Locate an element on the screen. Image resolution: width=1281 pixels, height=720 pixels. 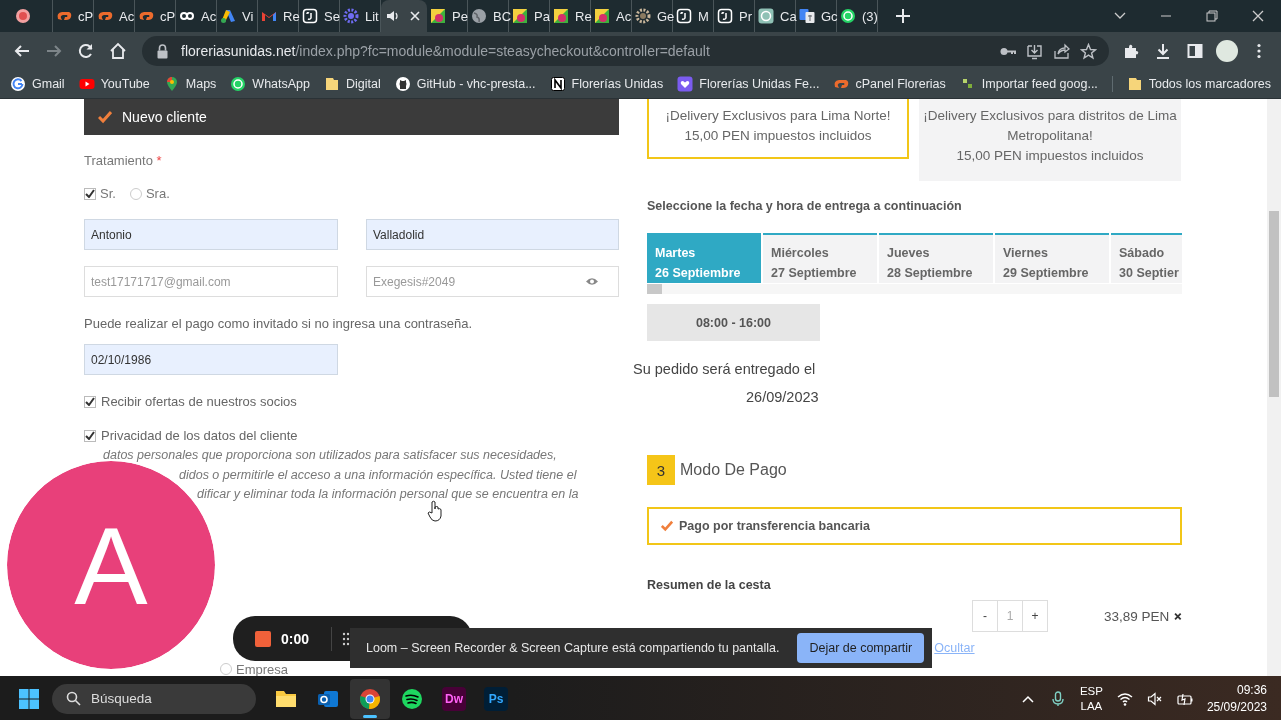
clock-date: 25/09/2023 is located at coordinates (1236, 707).